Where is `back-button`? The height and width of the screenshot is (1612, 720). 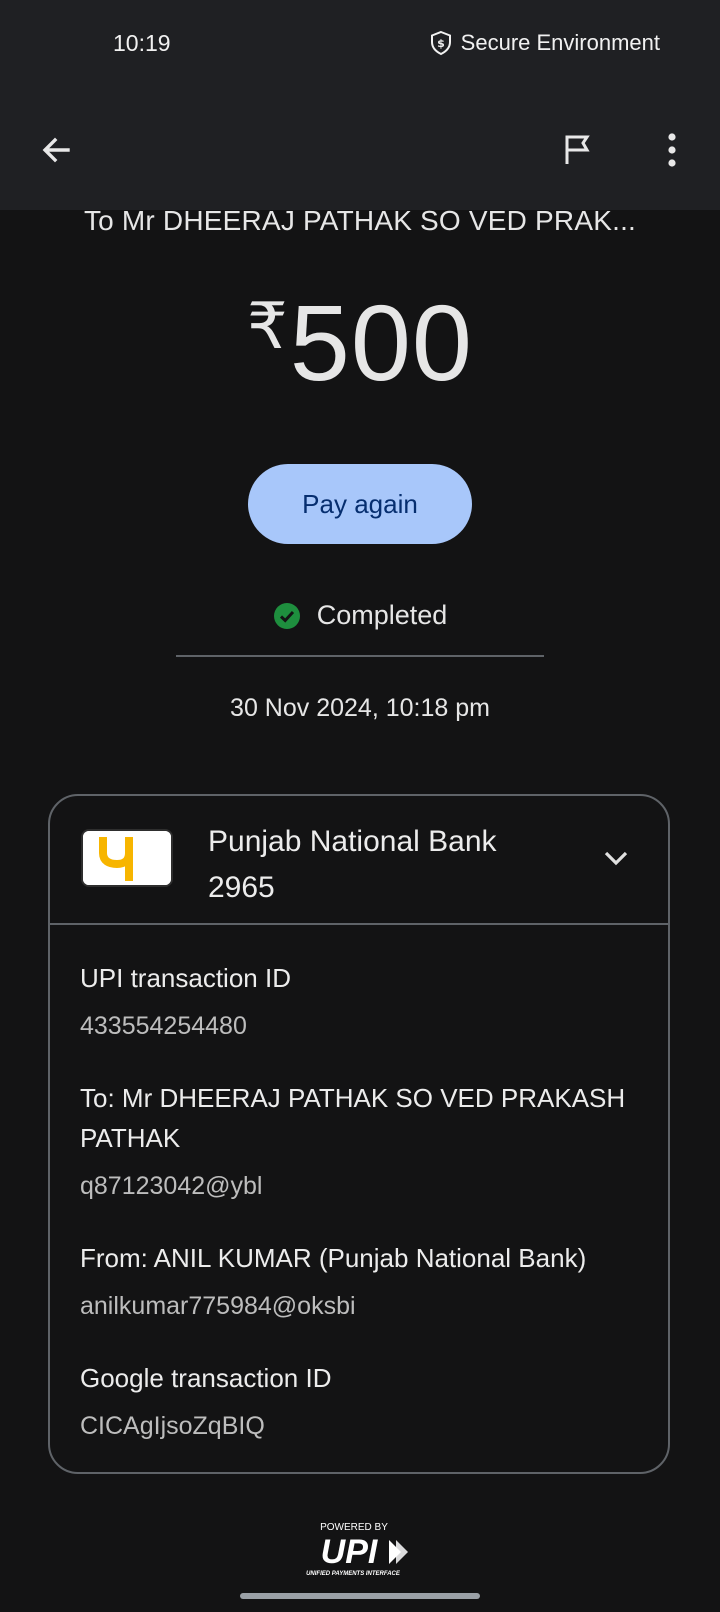
back-button is located at coordinates (56, 150).